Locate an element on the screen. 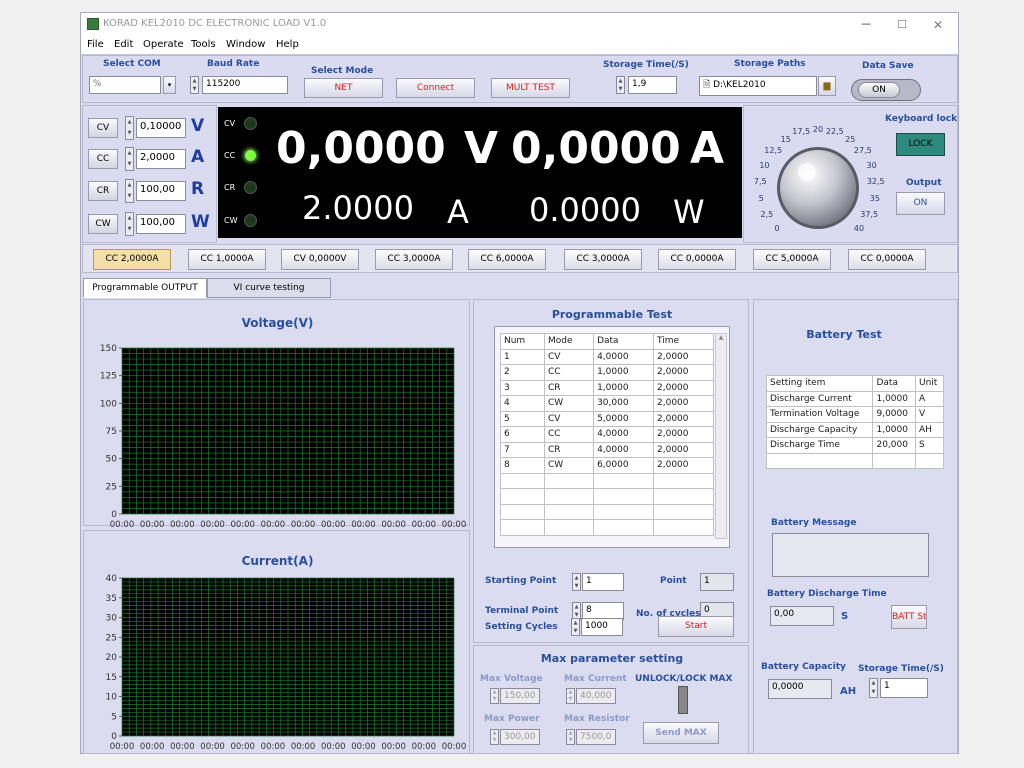 The width and height of the screenshot is (1024, 768). menu-file: File is located at coordinates (95, 44).